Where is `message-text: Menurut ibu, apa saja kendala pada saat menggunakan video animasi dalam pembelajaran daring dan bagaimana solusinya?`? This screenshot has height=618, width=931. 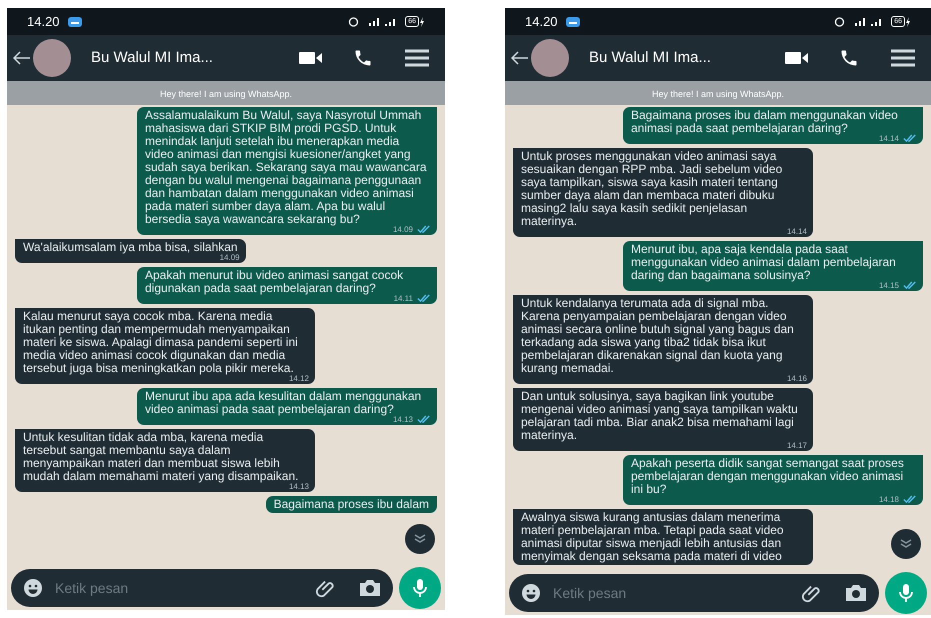
message-text: Menurut ibu, apa saja kendala pada saat menggunakan video animasi dalam pembelajaran daring dan bagaimana solusinya? is located at coordinates (764, 262).